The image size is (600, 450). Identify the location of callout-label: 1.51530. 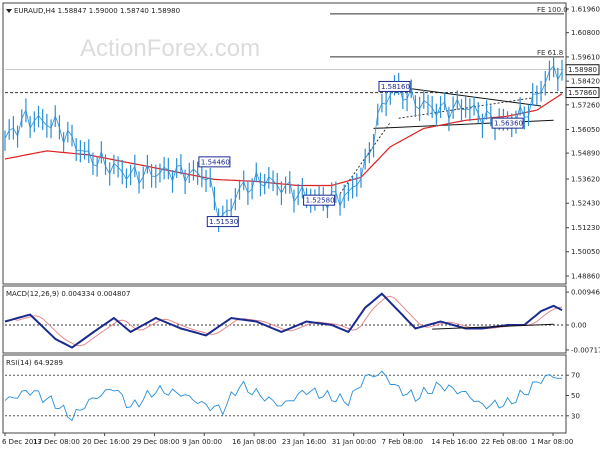
(223, 222).